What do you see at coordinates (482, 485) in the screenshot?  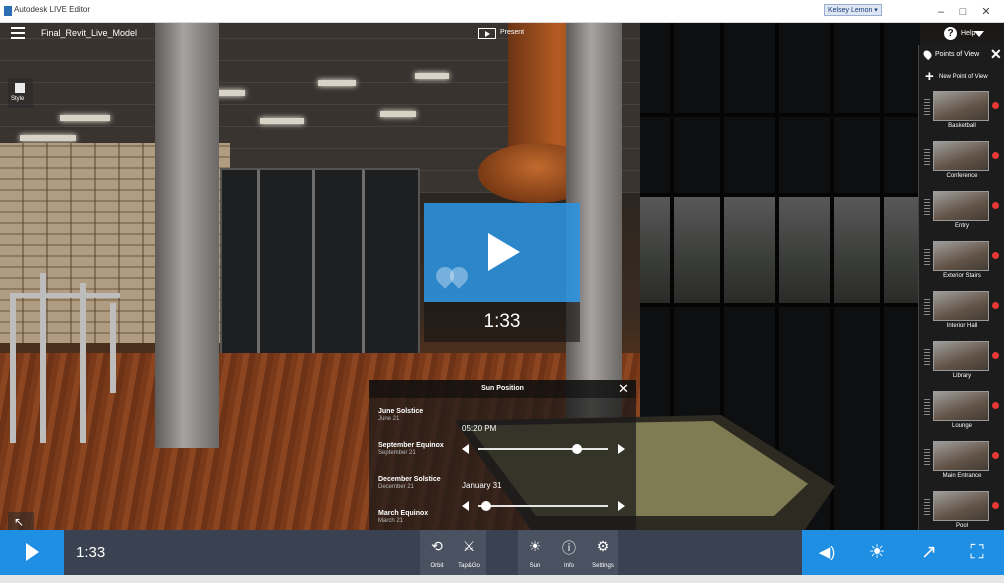 I see `date-value: January 31` at bounding box center [482, 485].